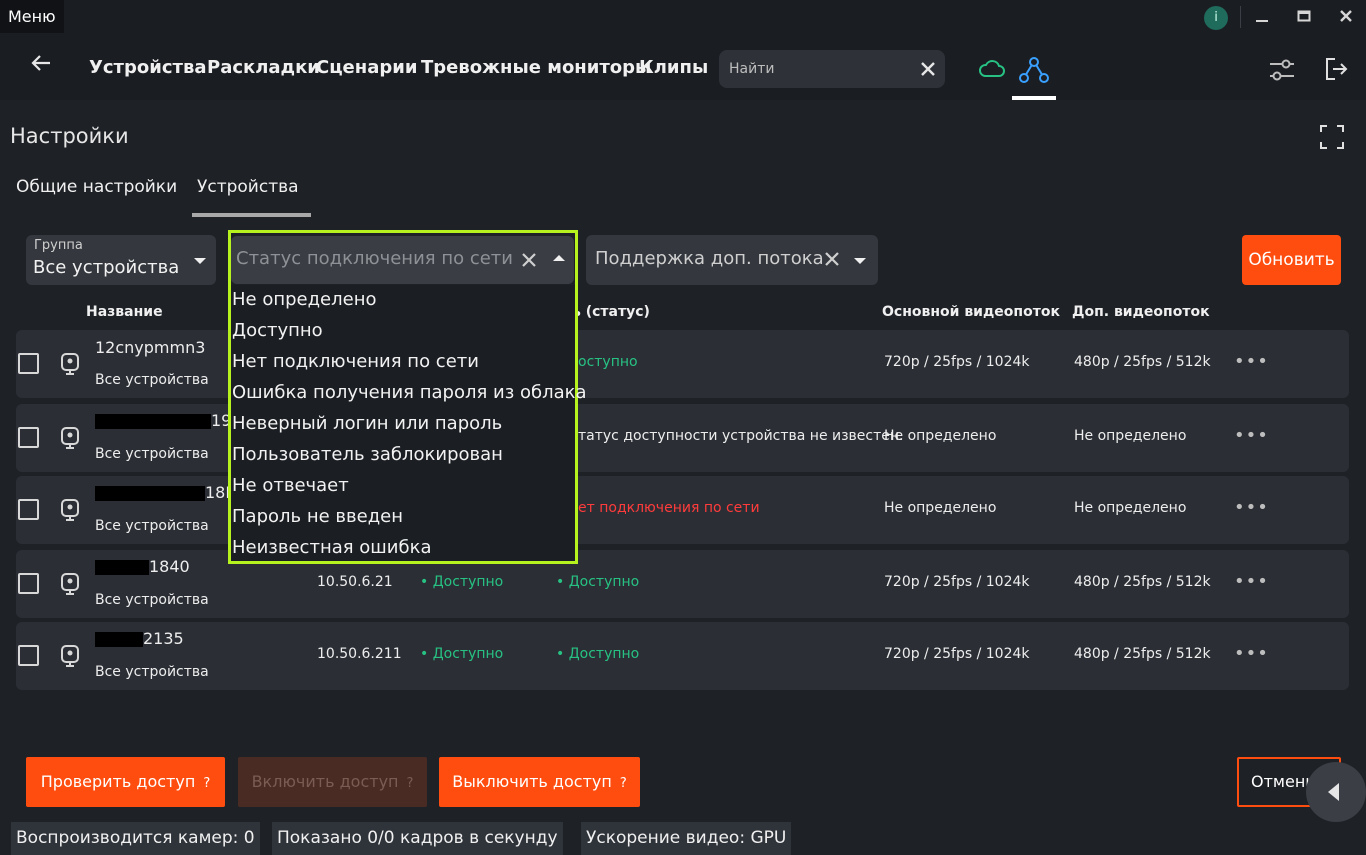 This screenshot has height=855, width=1366. Describe the element at coordinates (1262, 18) in the screenshot. I see `minimize-icon` at that location.